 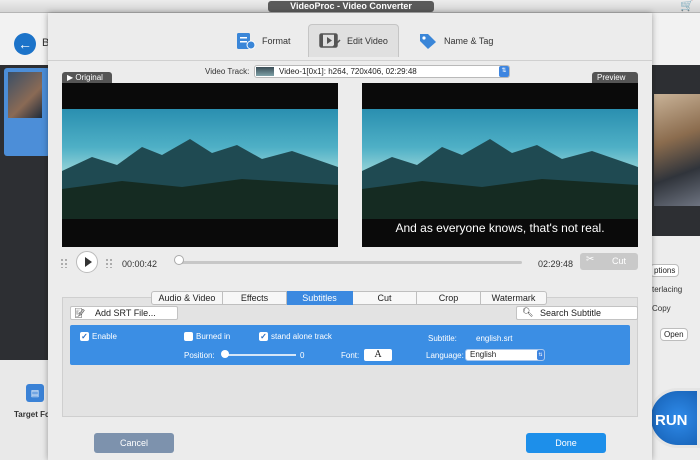 I want to click on preview-video: And as everyone knows, that's not real., so click(x=500, y=165).